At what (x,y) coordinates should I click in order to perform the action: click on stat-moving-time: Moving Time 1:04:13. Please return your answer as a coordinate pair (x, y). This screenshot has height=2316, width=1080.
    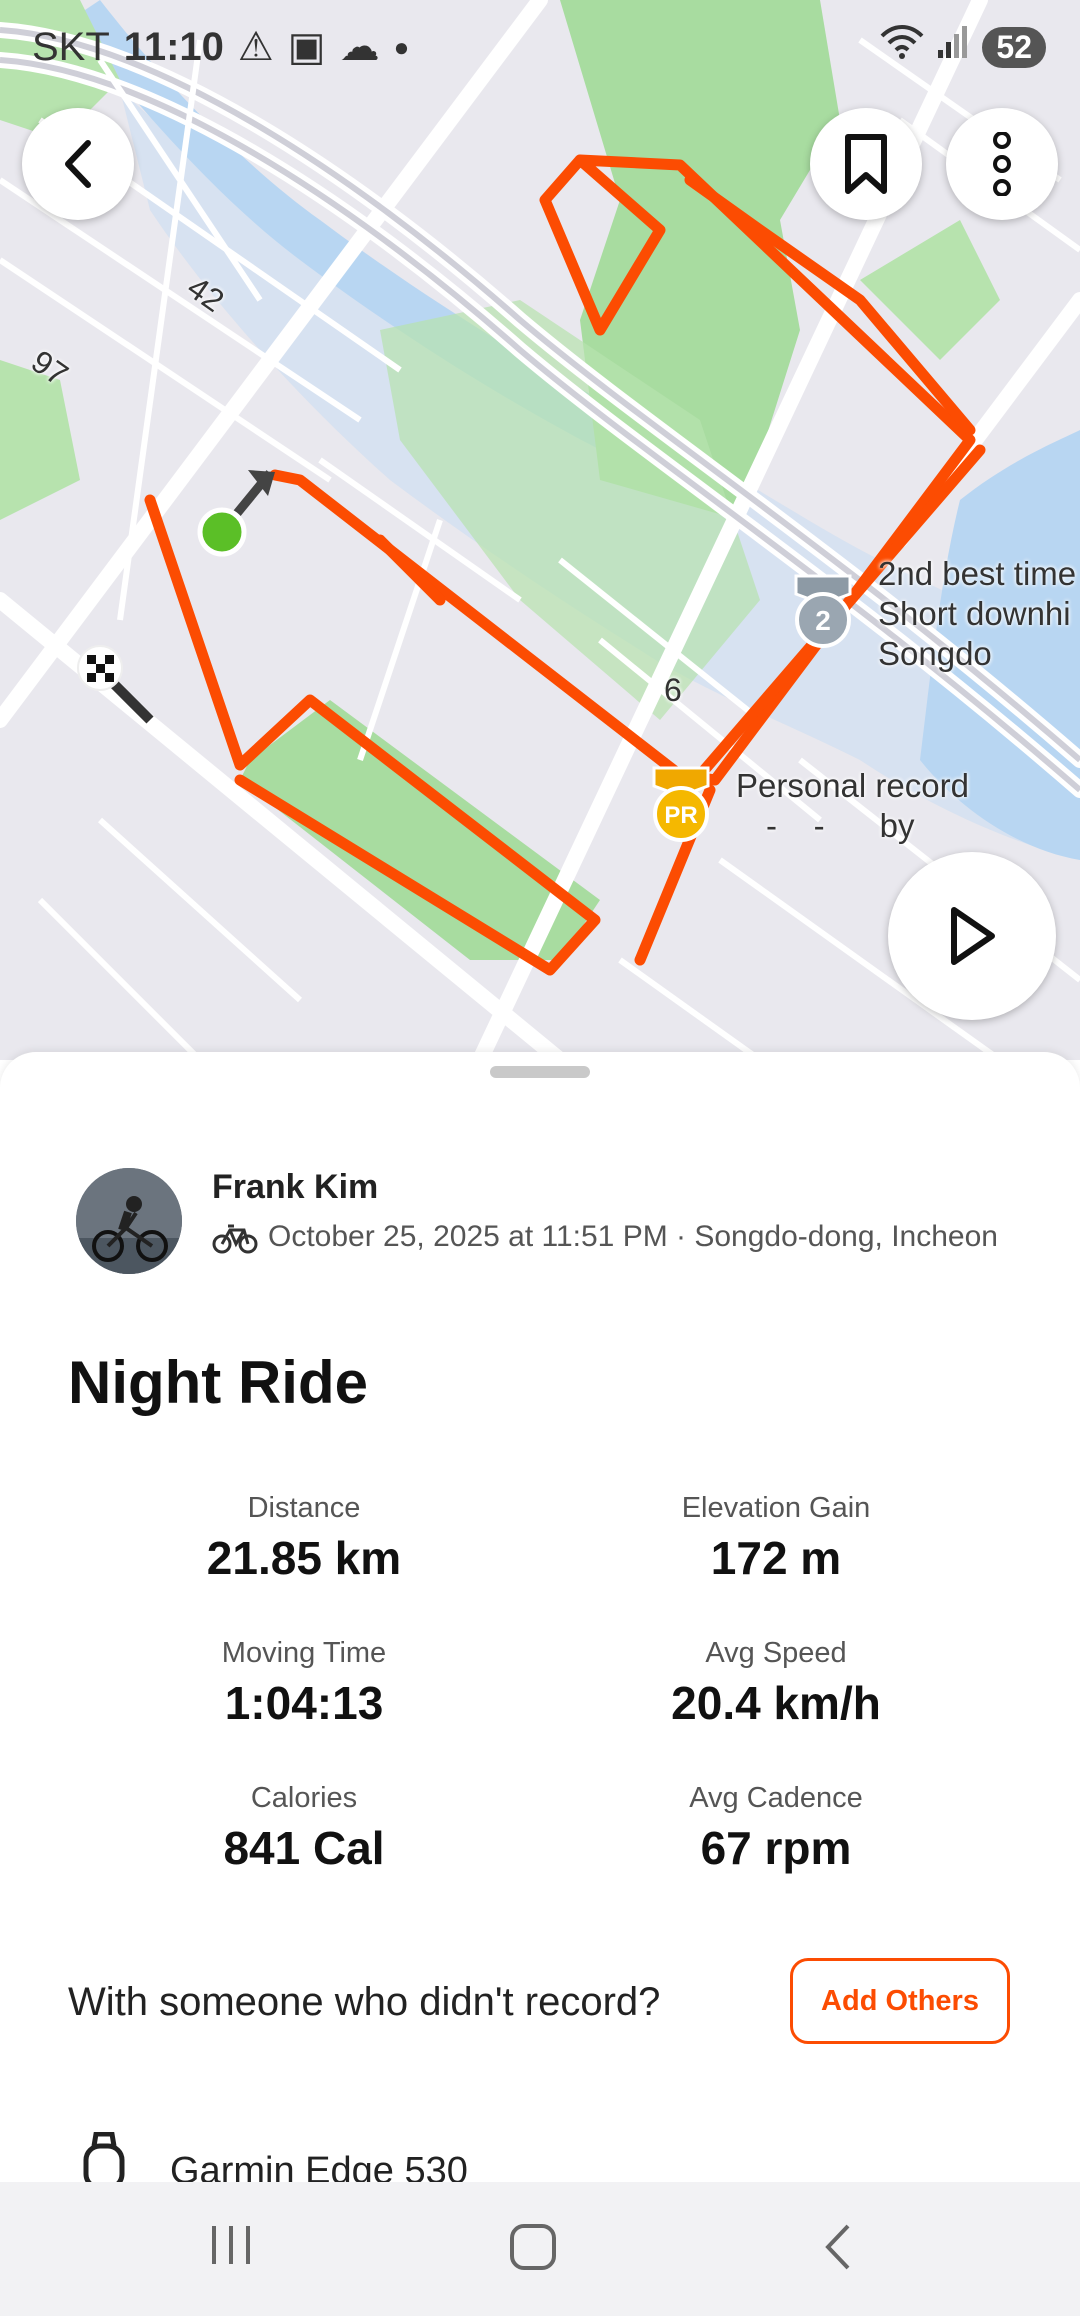
    Looking at the image, I should click on (304, 1683).